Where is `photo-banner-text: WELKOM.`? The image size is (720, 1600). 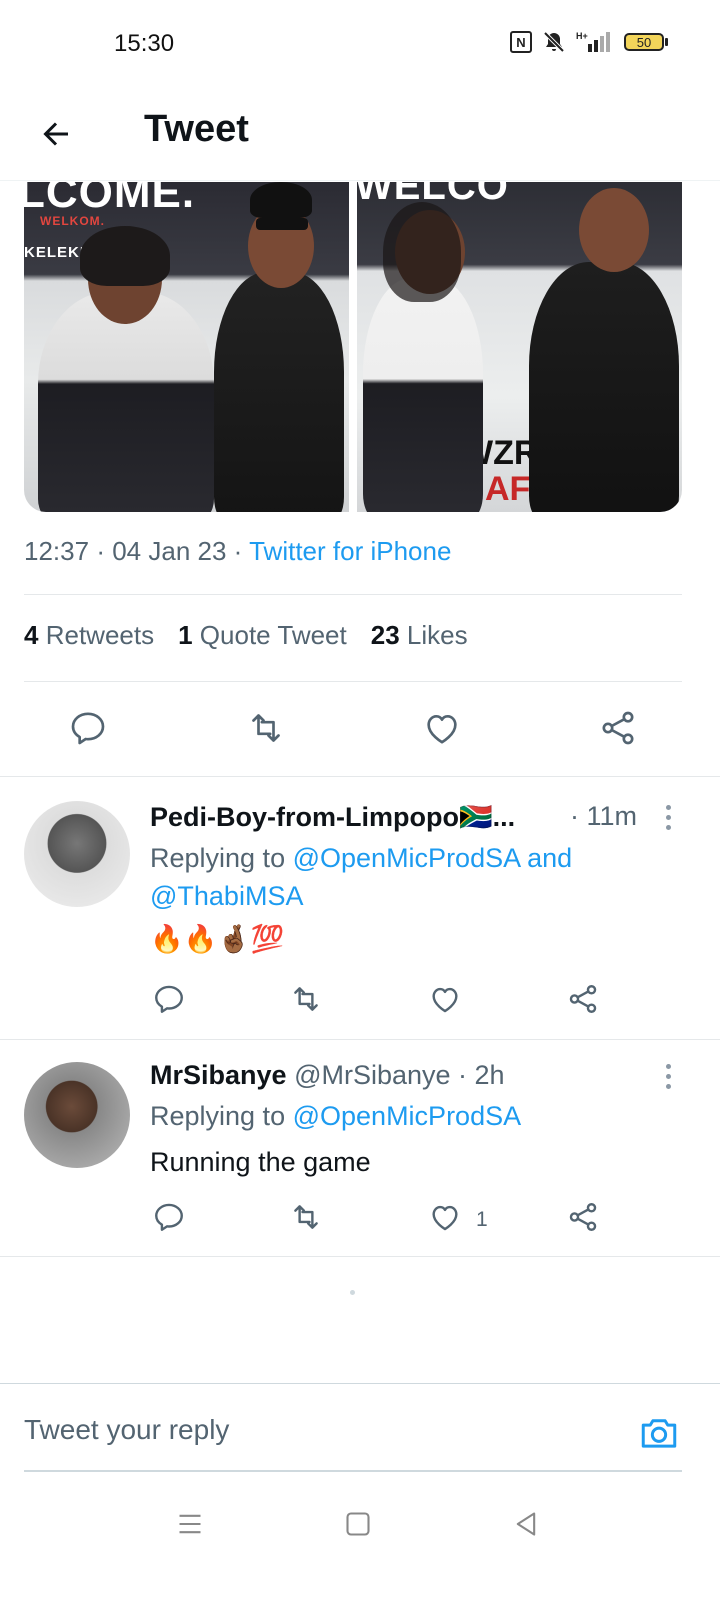
photo-banner-text: WELKOM. is located at coordinates (72, 221).